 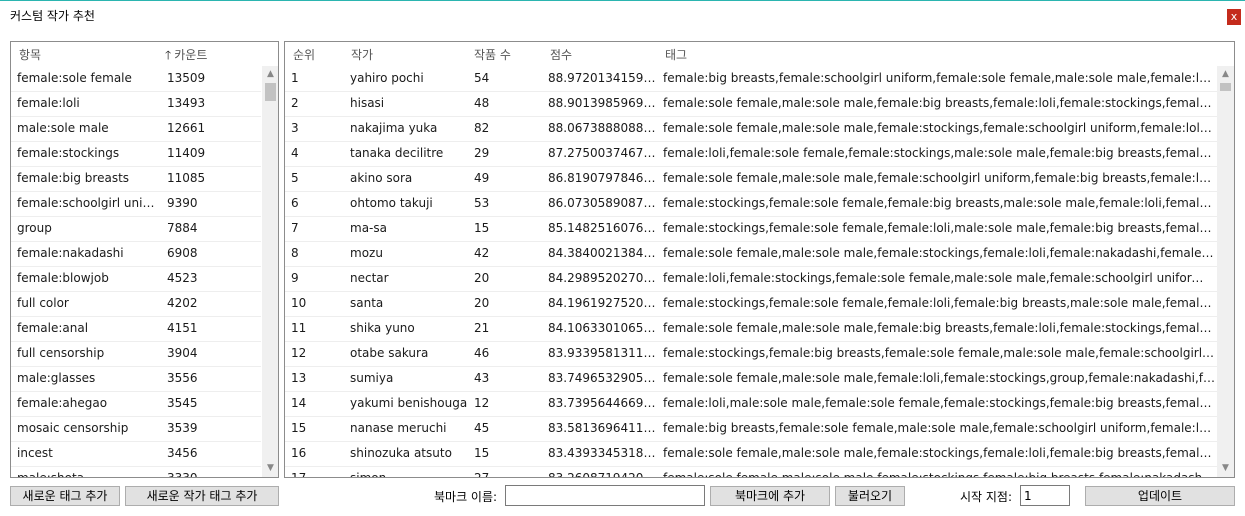 What do you see at coordinates (295, 253) in the screenshot?
I see `rank-cell: 8` at bounding box center [295, 253].